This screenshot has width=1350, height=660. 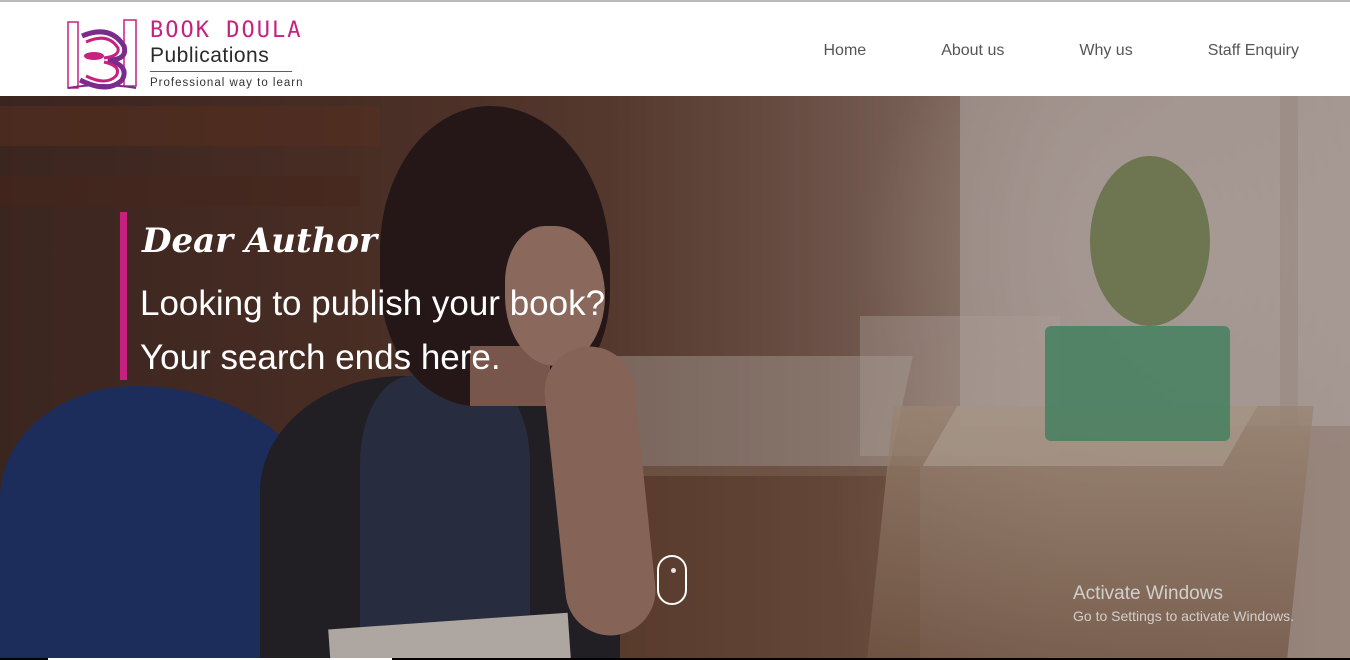 I want to click on main-nav: Home About us Why us Staff Enquiry, so click(x=1062, y=51).